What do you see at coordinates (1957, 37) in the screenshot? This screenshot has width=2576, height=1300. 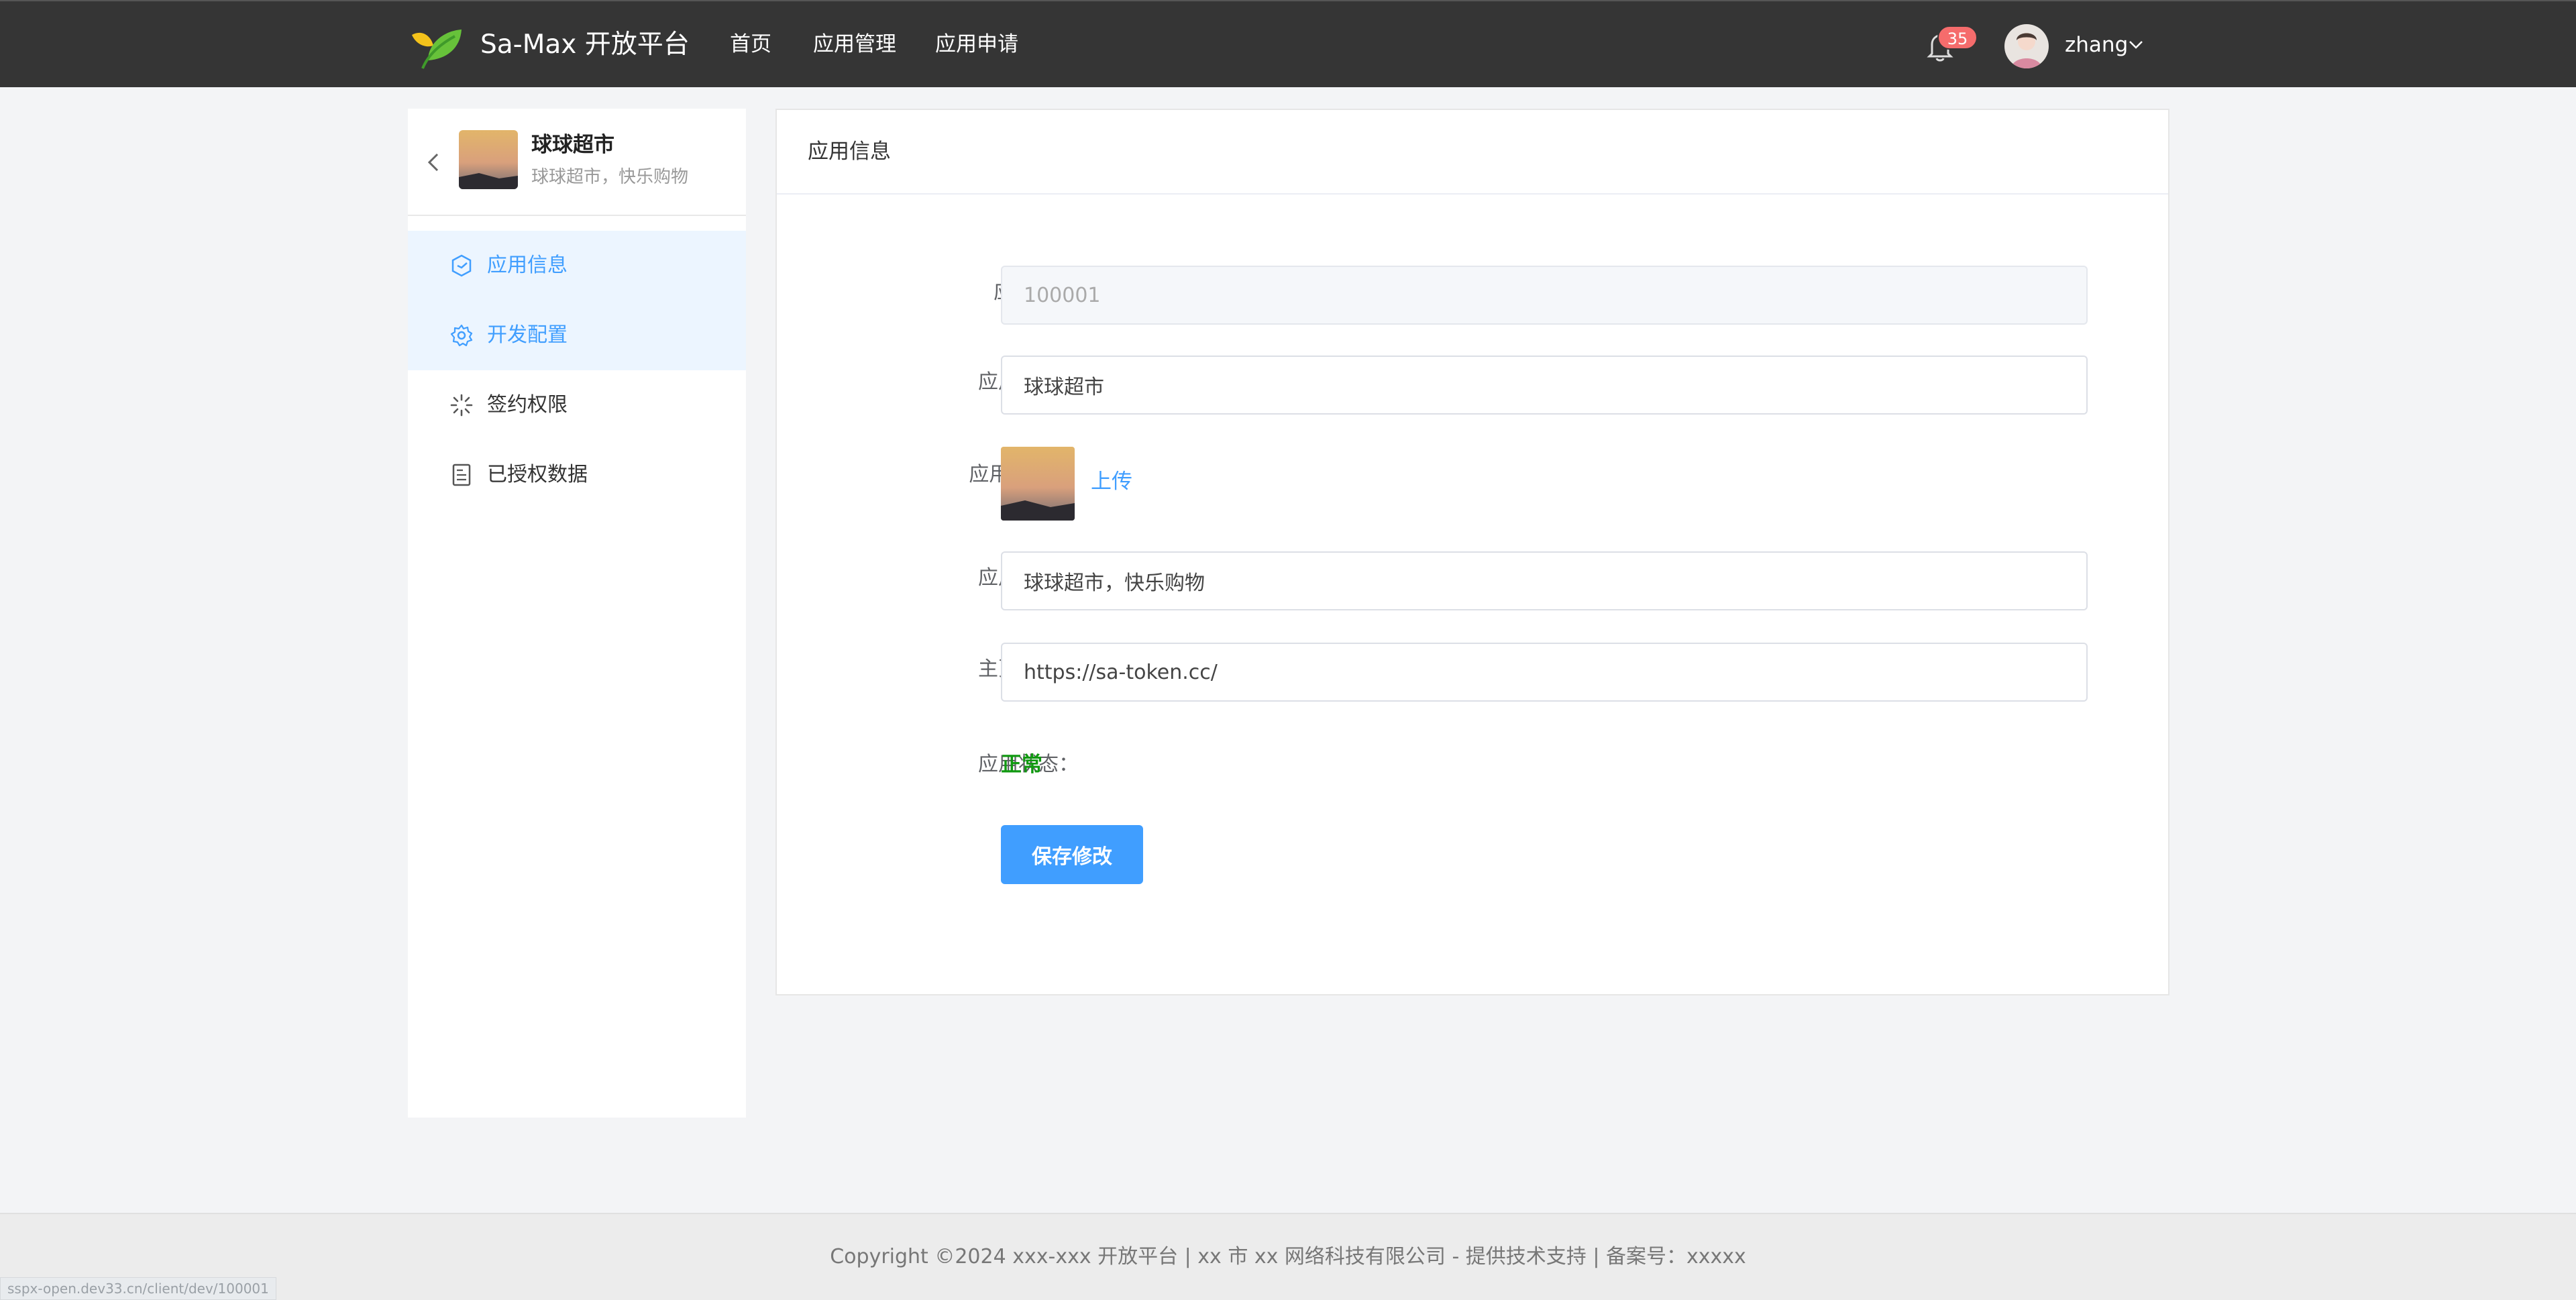 I see `notification-badge: 35` at bounding box center [1957, 37].